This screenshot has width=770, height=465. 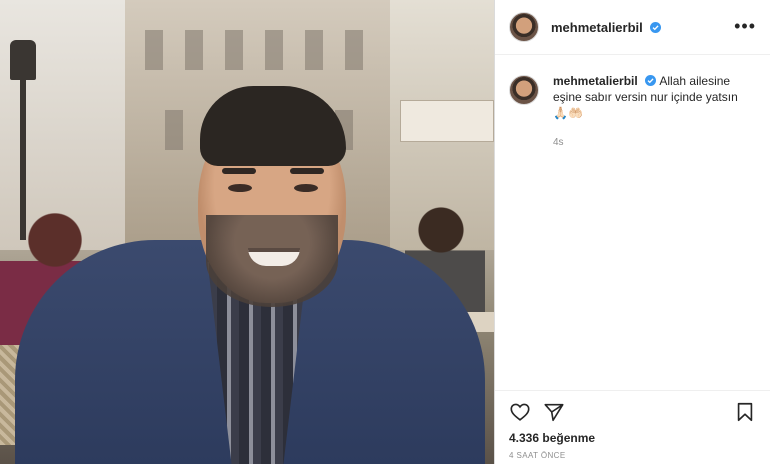 I want to click on comment-username: mehmetalierbil, so click(x=606, y=81).